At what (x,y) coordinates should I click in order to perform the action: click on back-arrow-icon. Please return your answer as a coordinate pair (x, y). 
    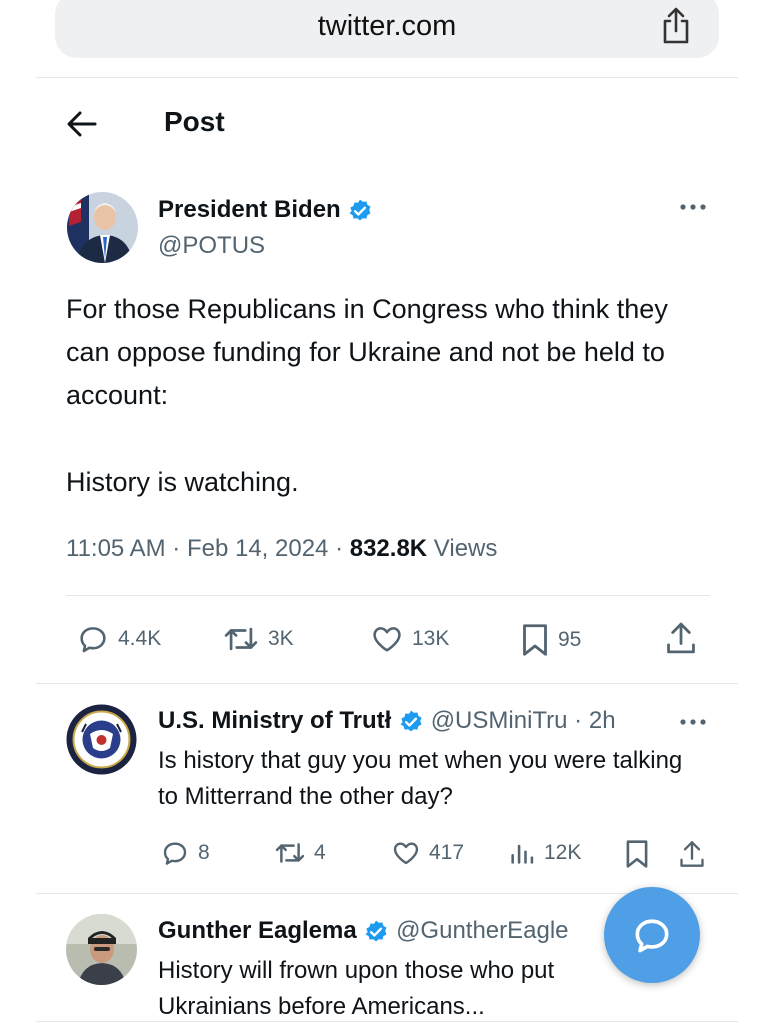
    Looking at the image, I should click on (82, 124).